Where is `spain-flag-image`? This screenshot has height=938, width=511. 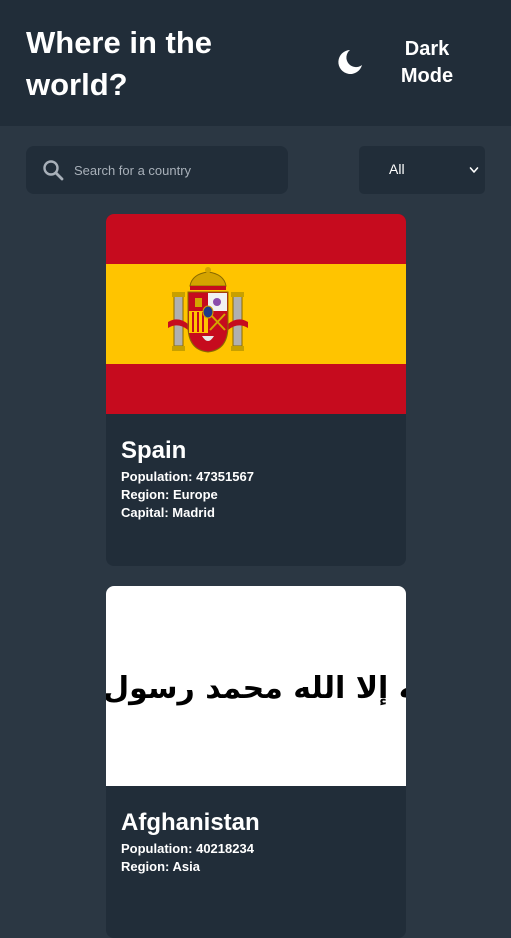 spain-flag-image is located at coordinates (256, 314).